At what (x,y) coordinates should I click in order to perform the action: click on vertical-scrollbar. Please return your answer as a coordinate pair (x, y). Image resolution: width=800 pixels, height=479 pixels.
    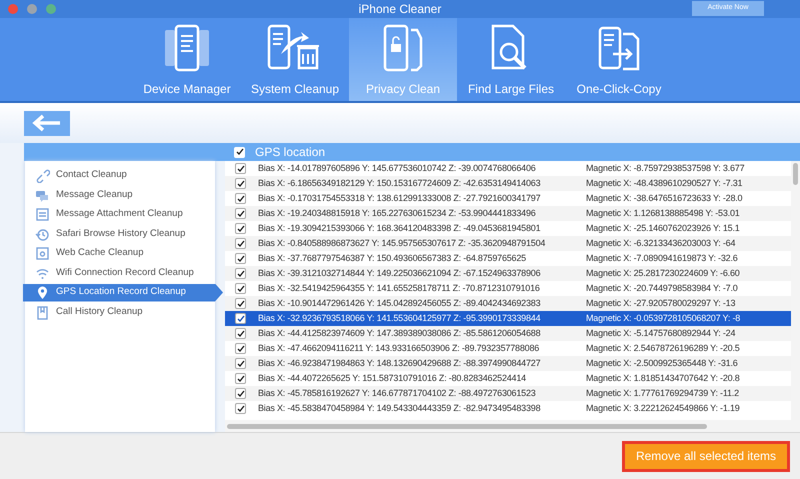
    Looking at the image, I should click on (795, 290).